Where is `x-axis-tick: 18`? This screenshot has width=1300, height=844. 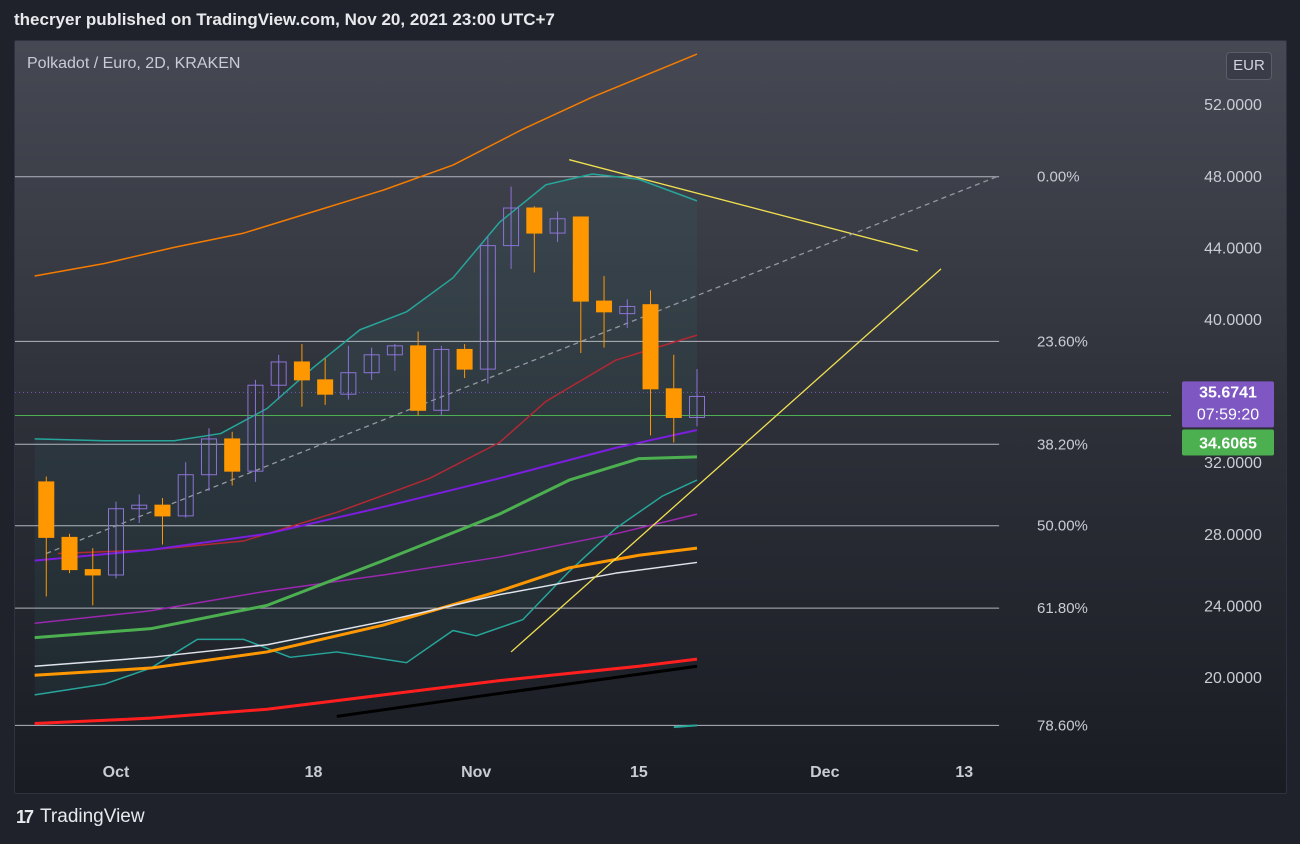 x-axis-tick: 18 is located at coordinates (314, 772).